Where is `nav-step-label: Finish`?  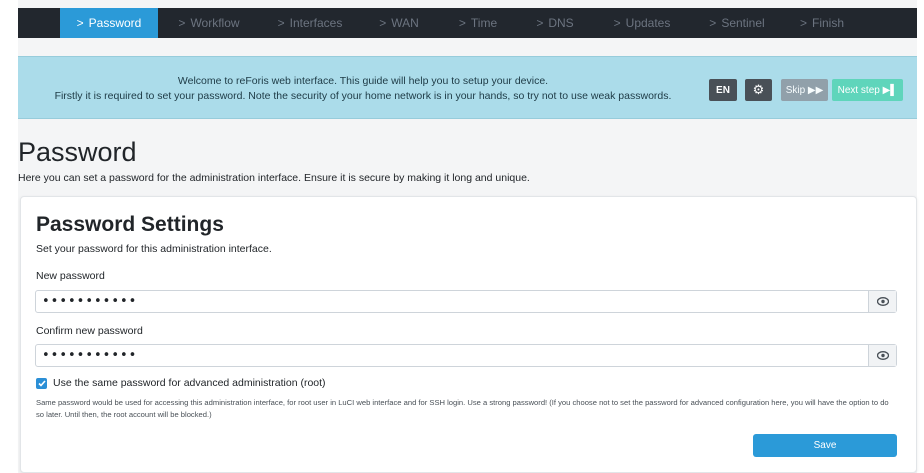
nav-step-label: Finish is located at coordinates (828, 23).